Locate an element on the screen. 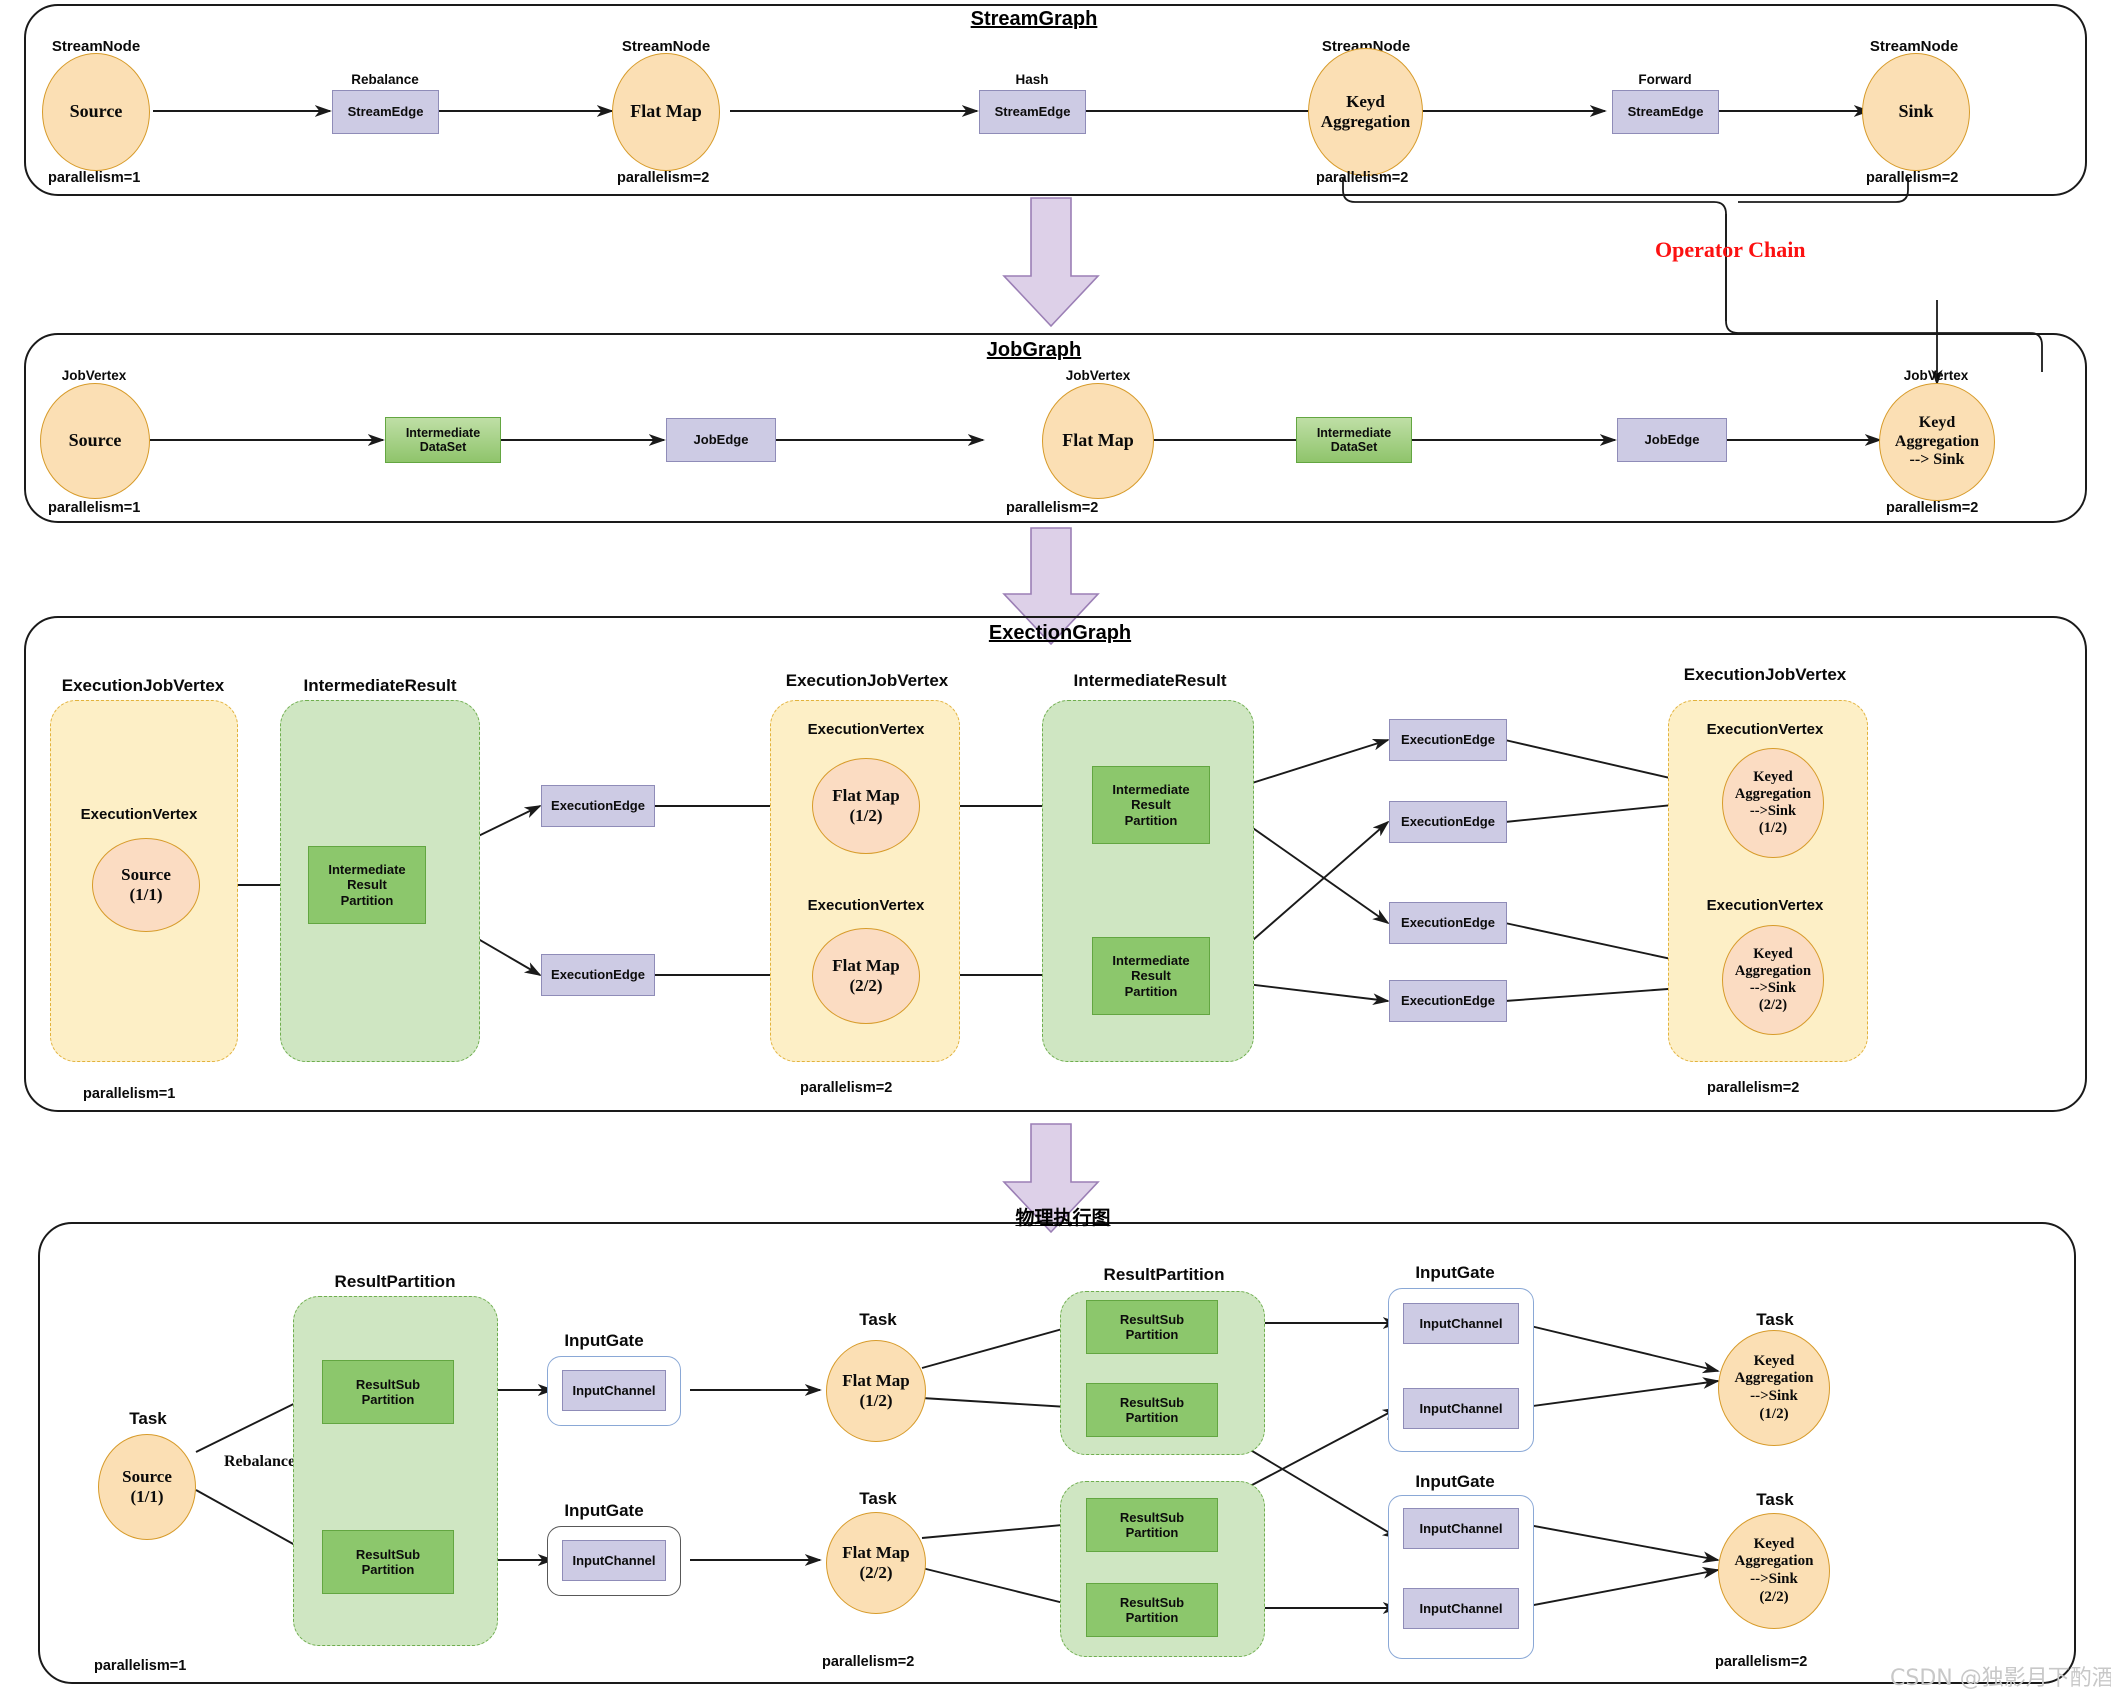  execution-edge-3-label: ExecutionEdge is located at coordinates (1448, 740).